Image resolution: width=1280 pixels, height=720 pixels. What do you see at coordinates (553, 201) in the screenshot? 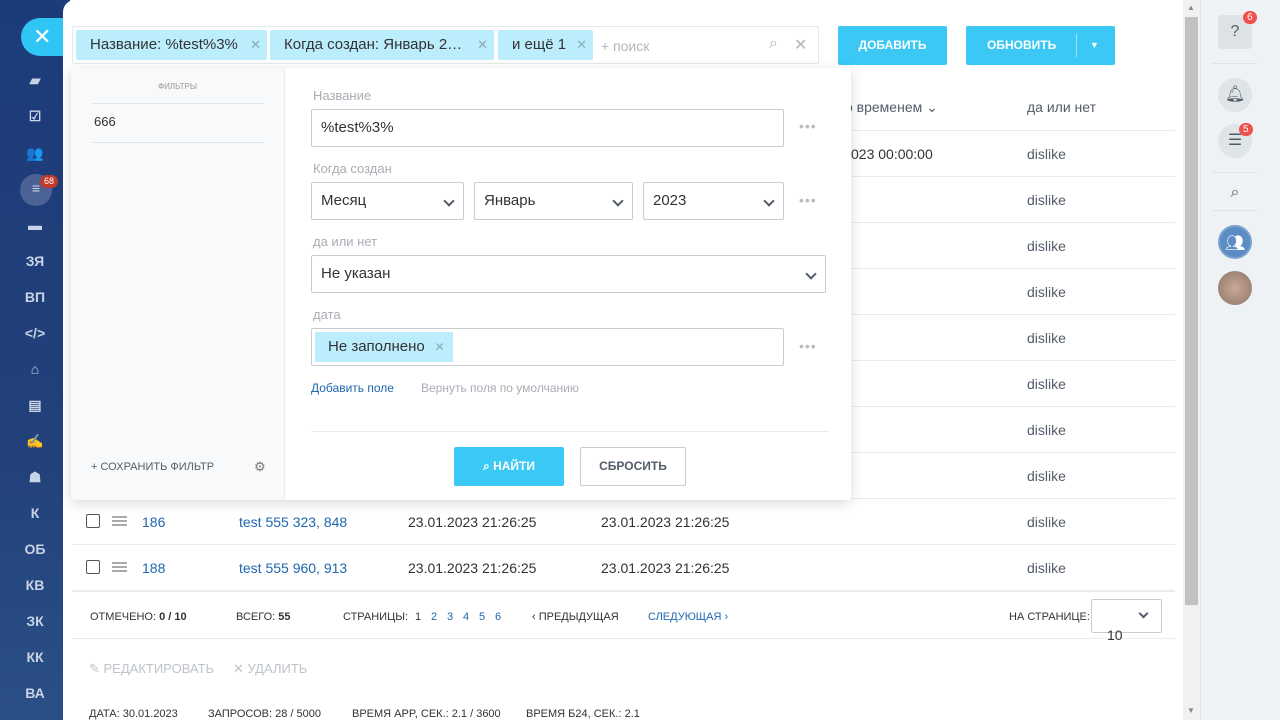
I see `month-select: Январь` at bounding box center [553, 201].